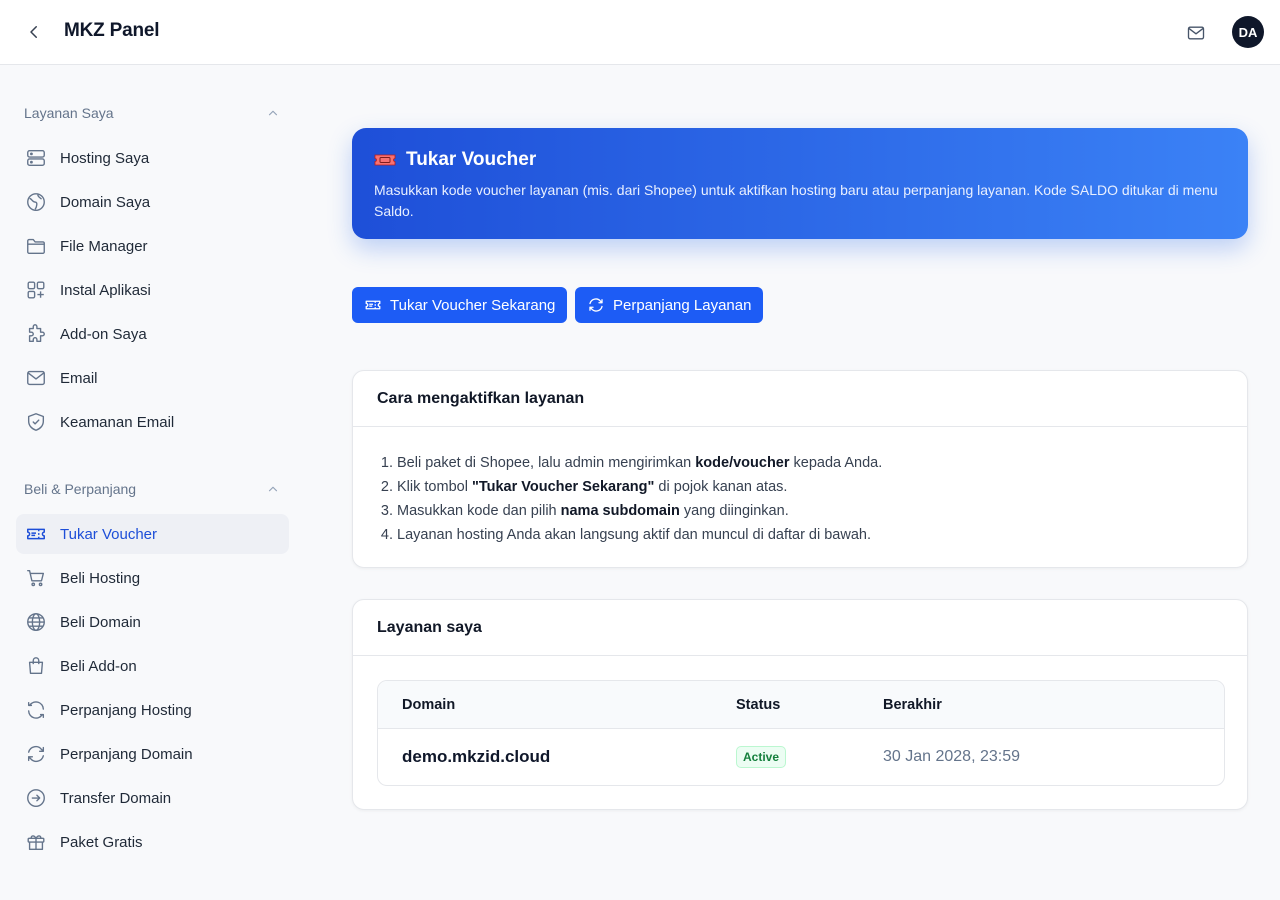 This screenshot has width=1280, height=900. What do you see at coordinates (761, 757) in the screenshot?
I see `status-badge: Active` at bounding box center [761, 757].